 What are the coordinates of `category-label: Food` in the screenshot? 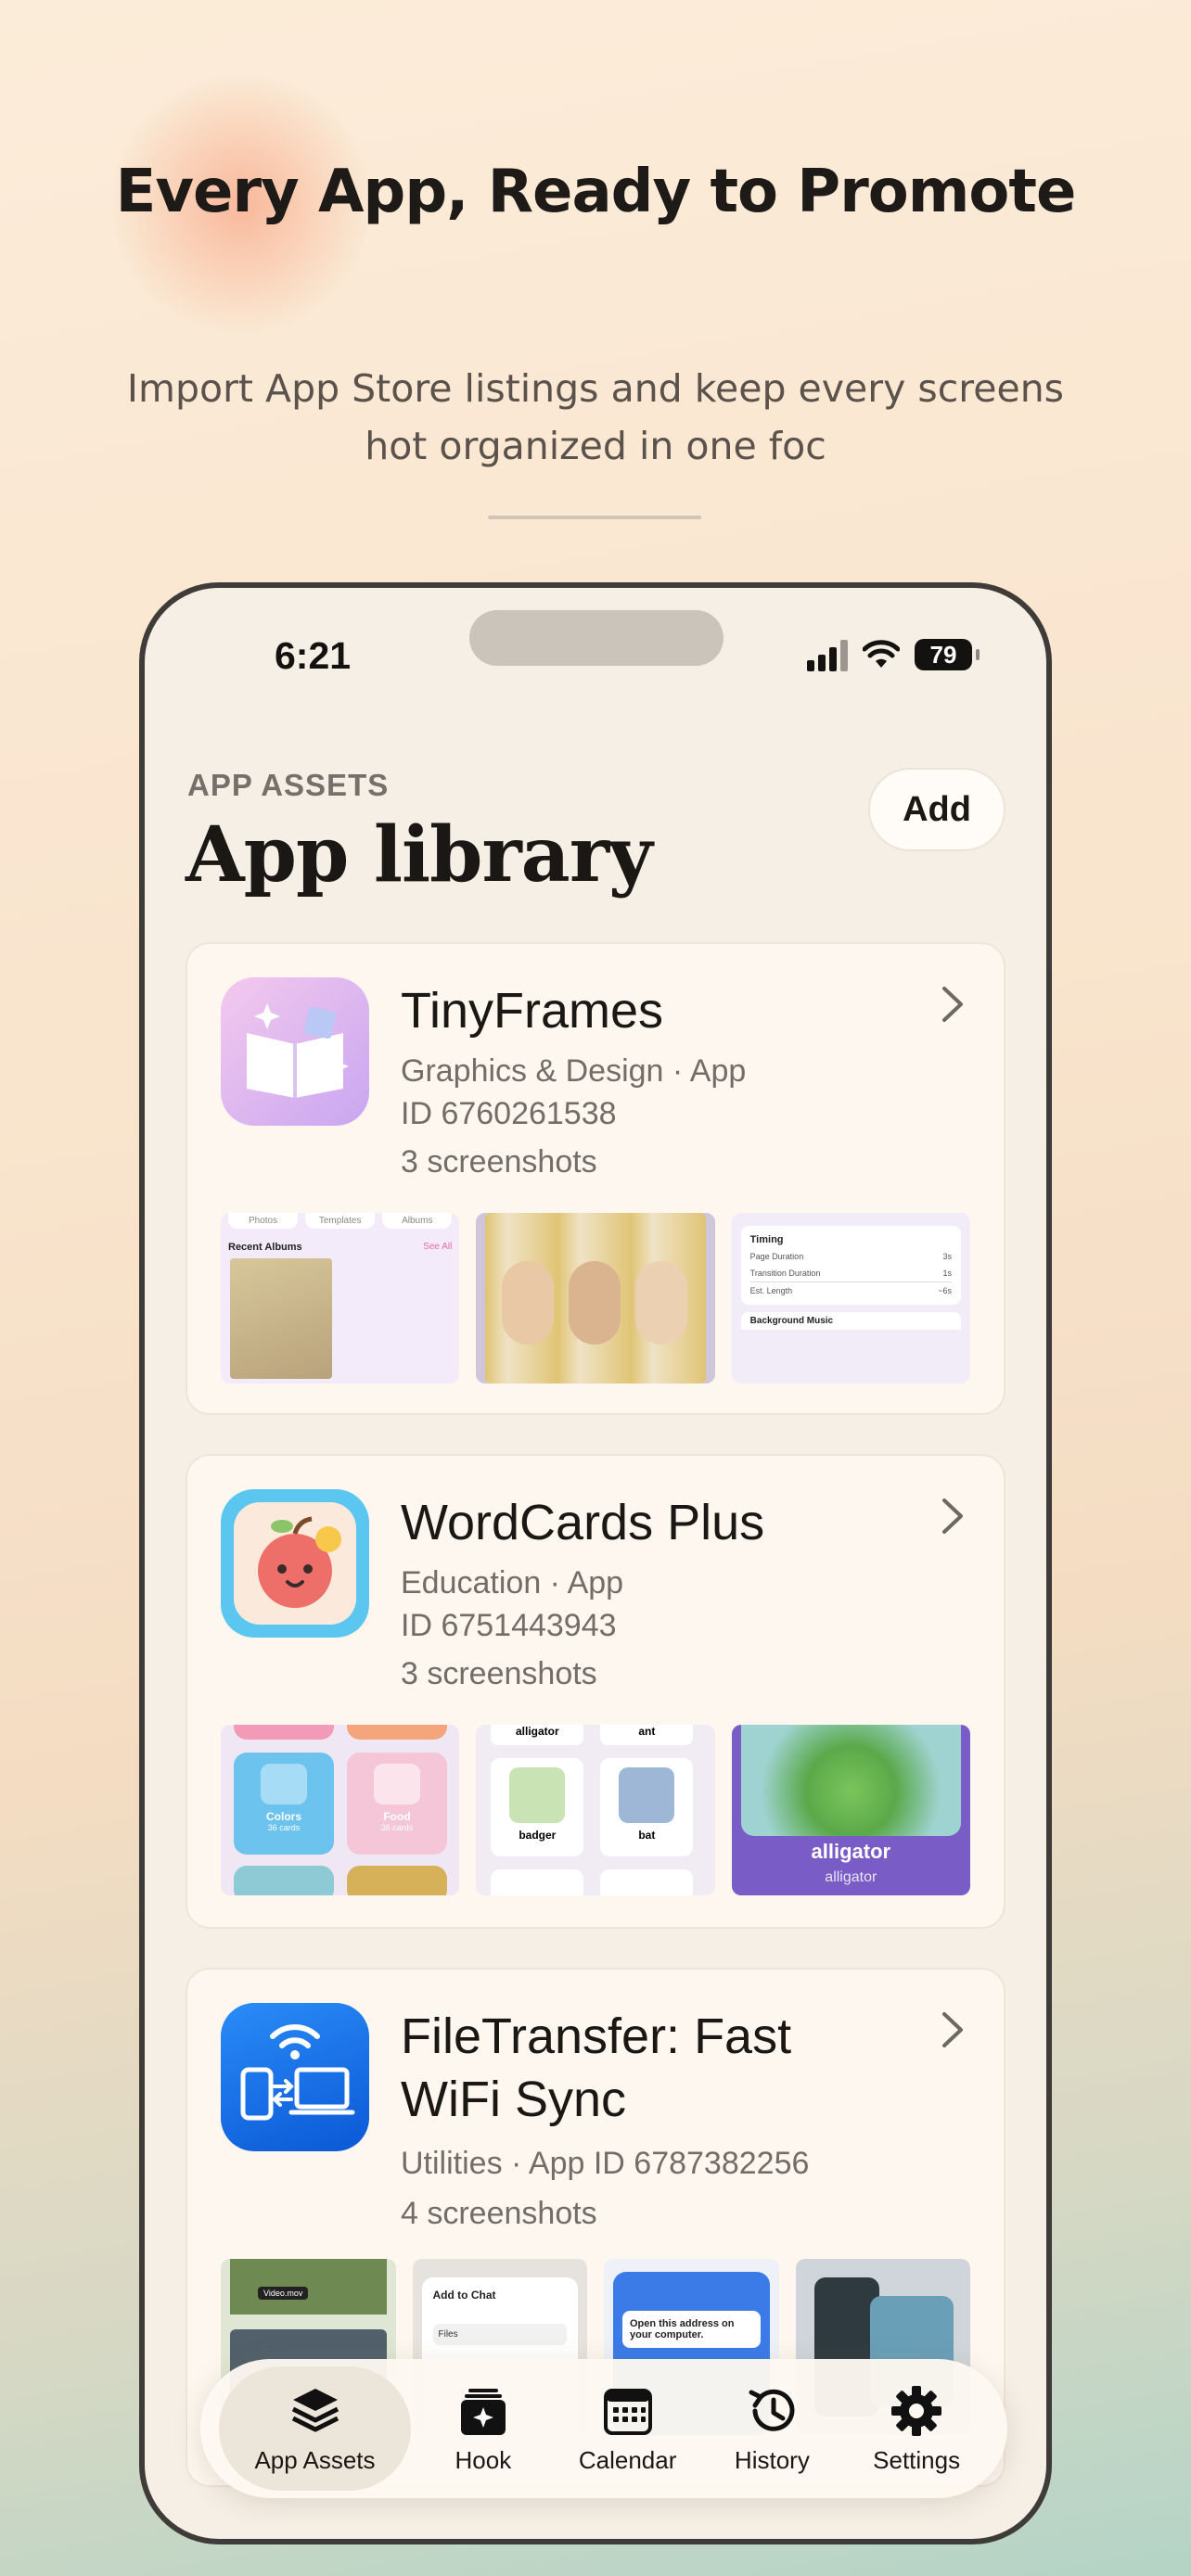 It's located at (397, 1816).